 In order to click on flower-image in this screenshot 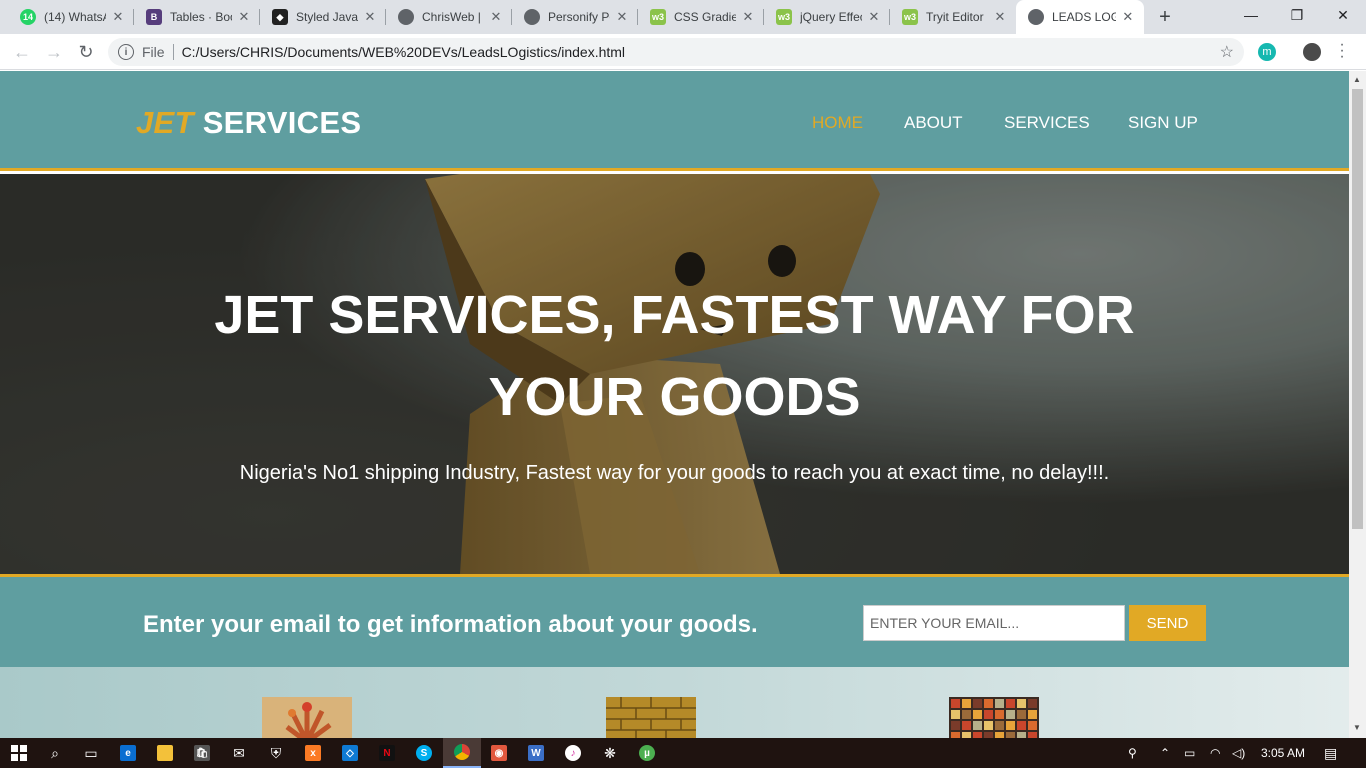, I will do `click(307, 717)`.